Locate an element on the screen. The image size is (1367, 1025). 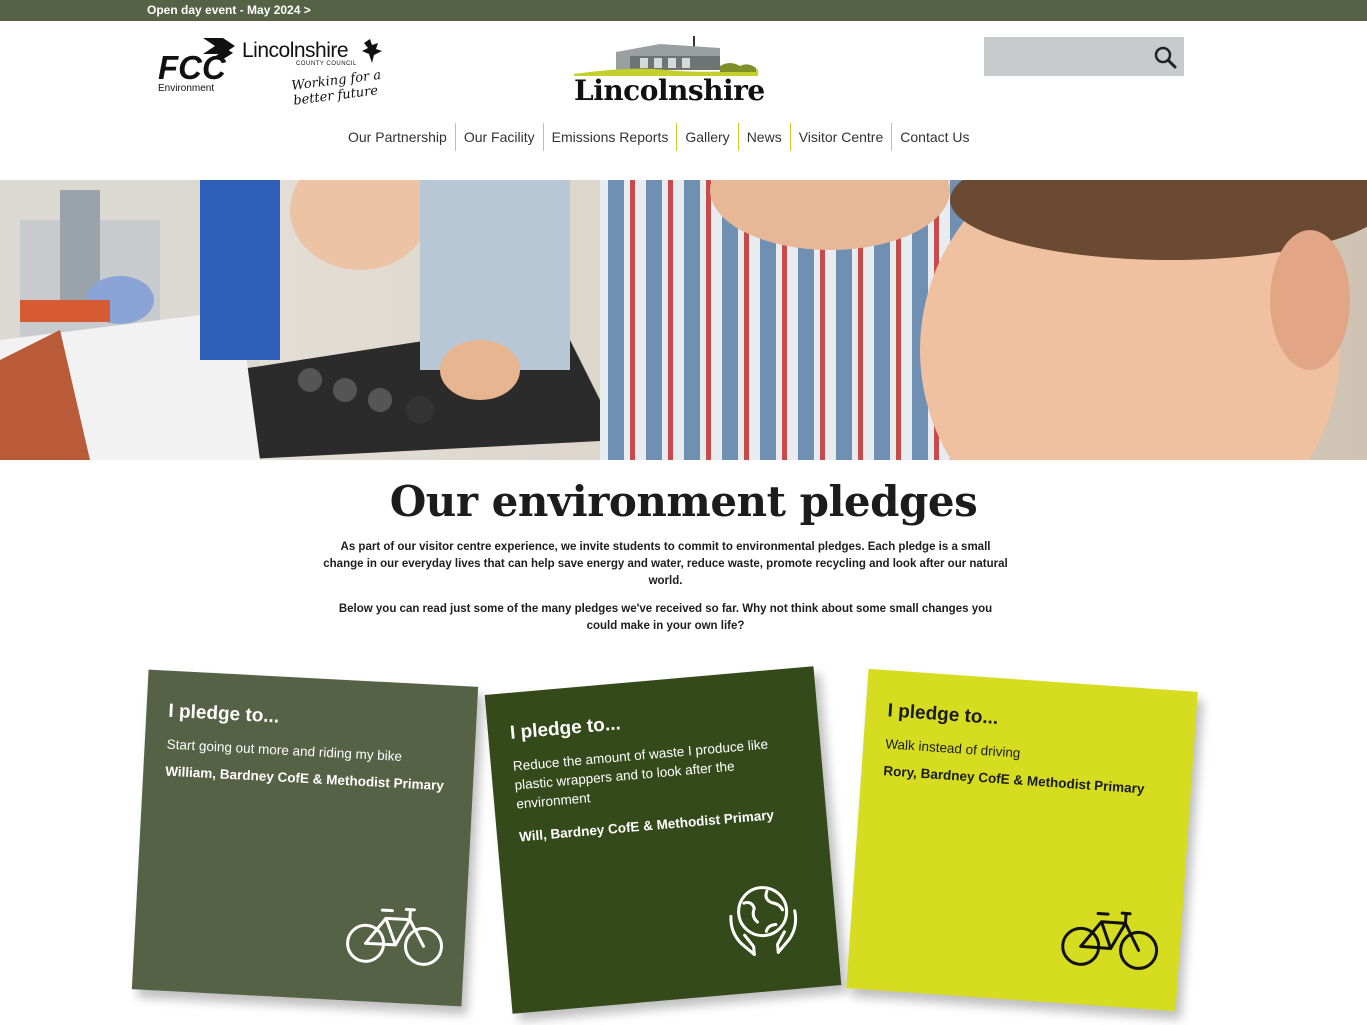
search-box is located at coordinates (1084, 56).